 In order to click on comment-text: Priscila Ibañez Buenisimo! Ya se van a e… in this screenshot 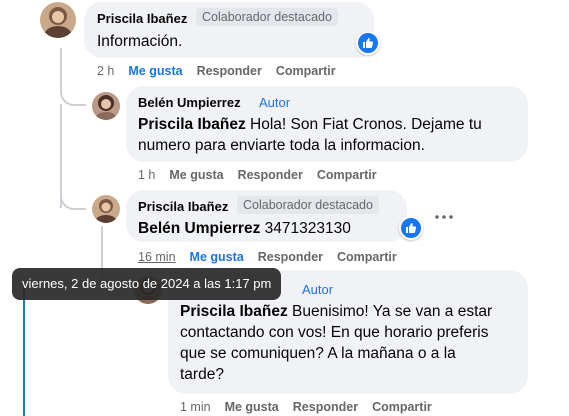, I will do `click(336, 343)`.